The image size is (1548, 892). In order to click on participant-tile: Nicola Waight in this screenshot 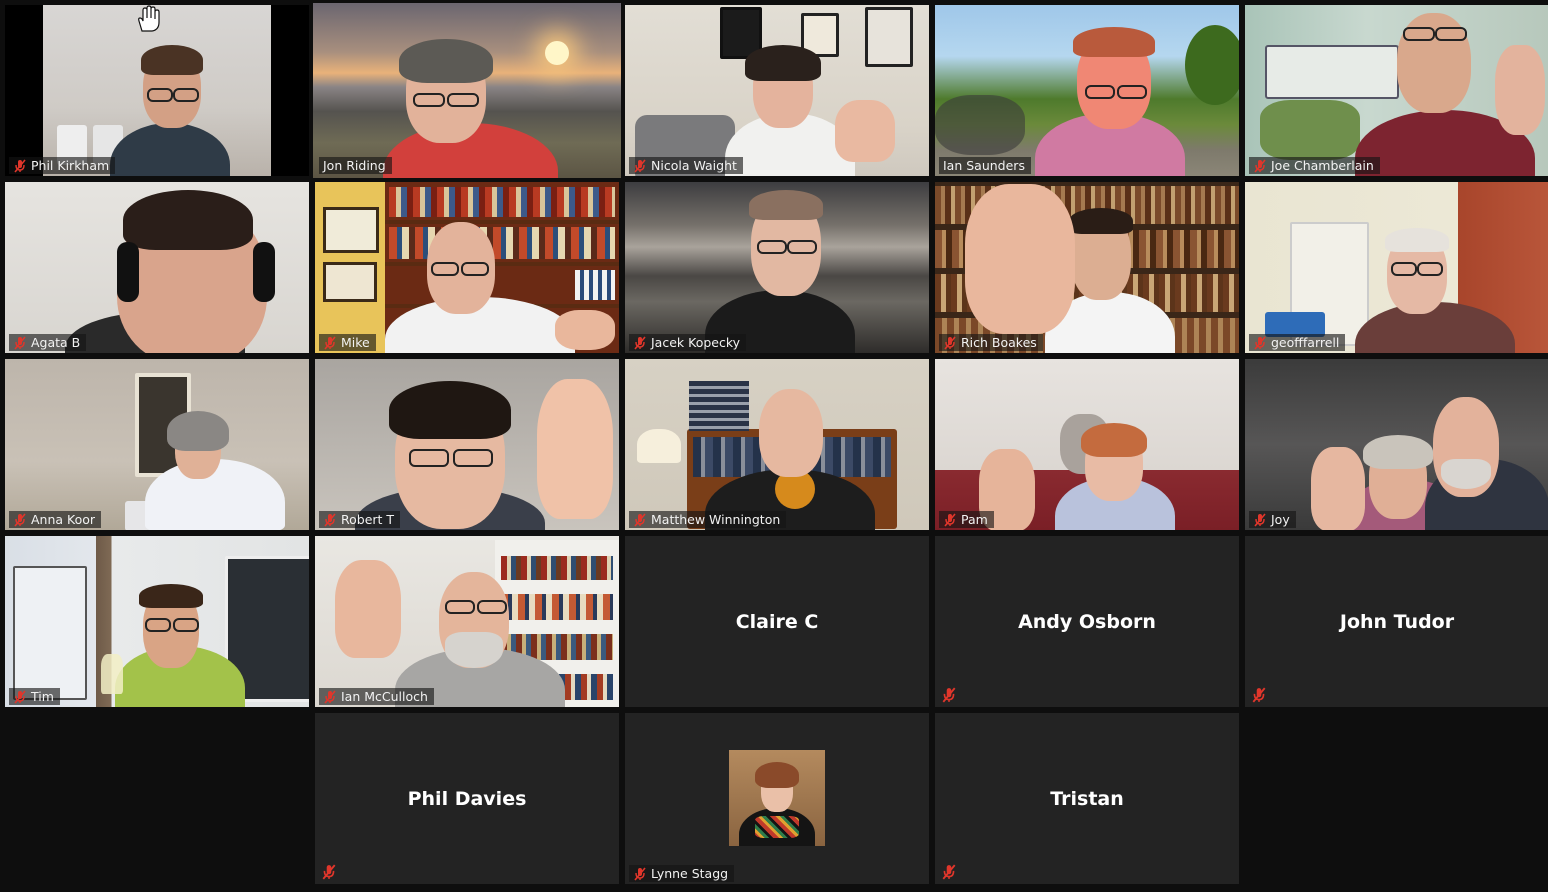, I will do `click(777, 90)`.